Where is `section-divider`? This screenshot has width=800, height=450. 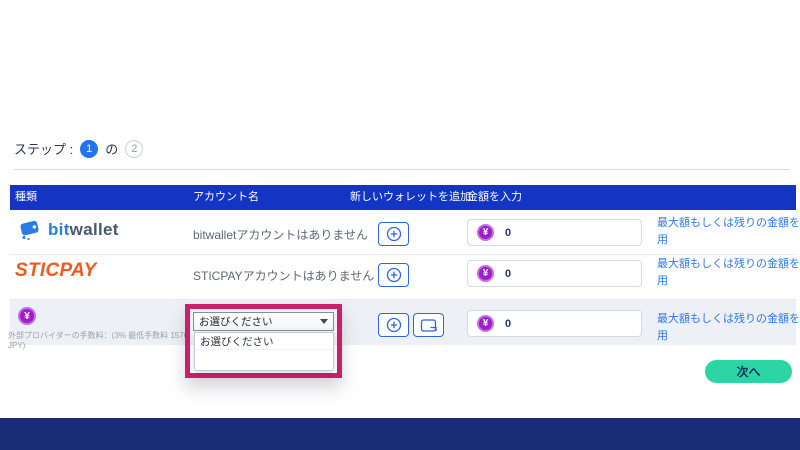 section-divider is located at coordinates (402, 169).